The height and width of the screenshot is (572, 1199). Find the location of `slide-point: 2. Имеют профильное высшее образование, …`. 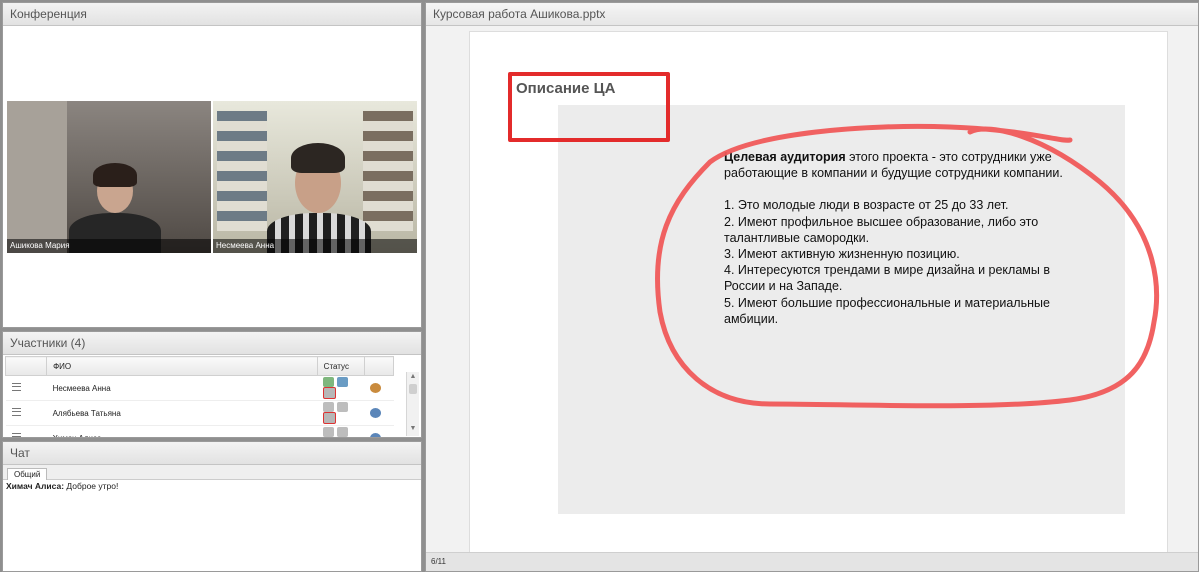

slide-point: 2. Имеют профильное высшее образование, … is located at coordinates (881, 229).